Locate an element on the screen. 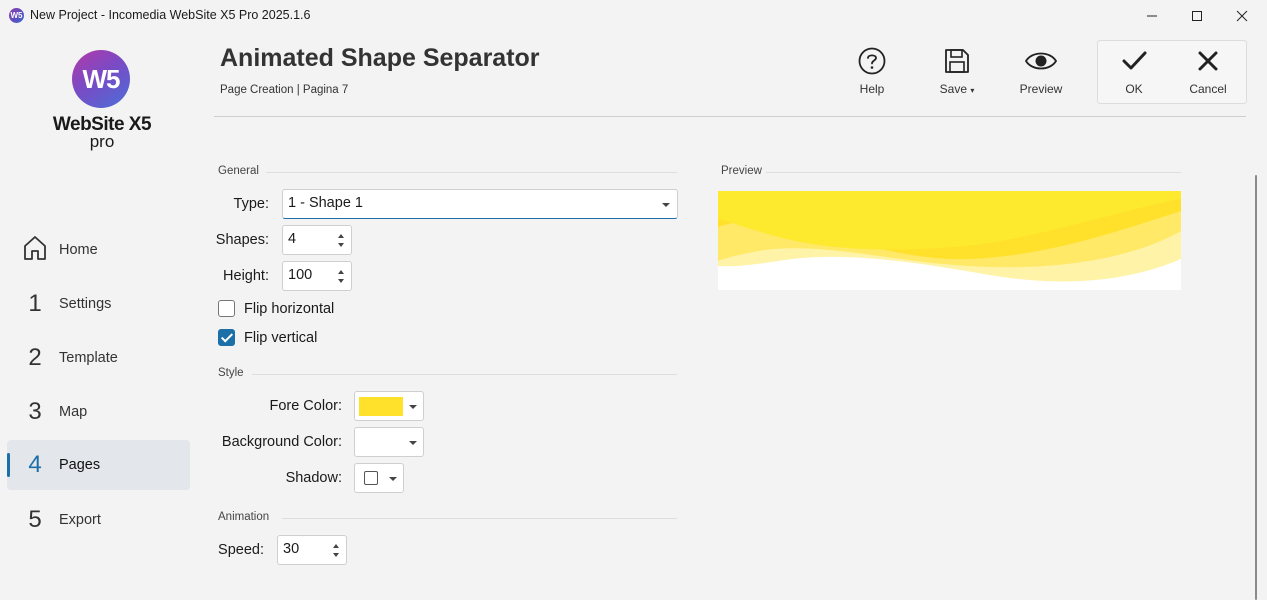  page-title: Animated Shape Separator is located at coordinates (380, 58).